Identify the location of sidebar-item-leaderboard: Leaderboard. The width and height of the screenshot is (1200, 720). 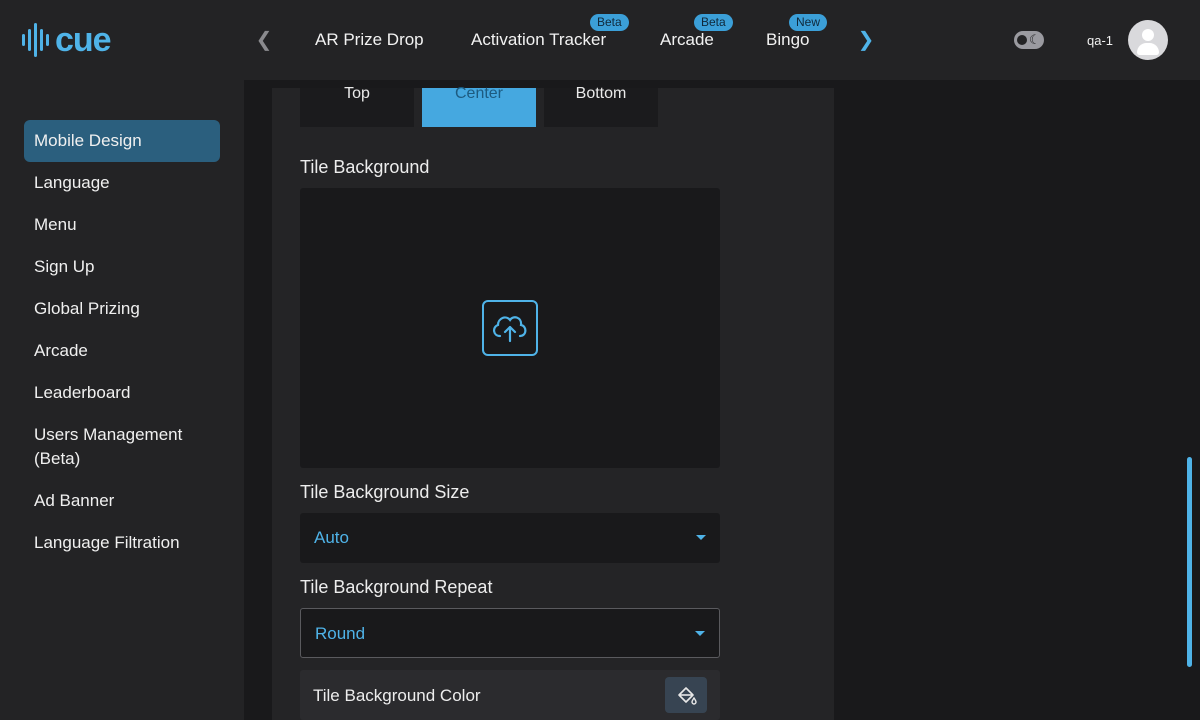
(122, 393).